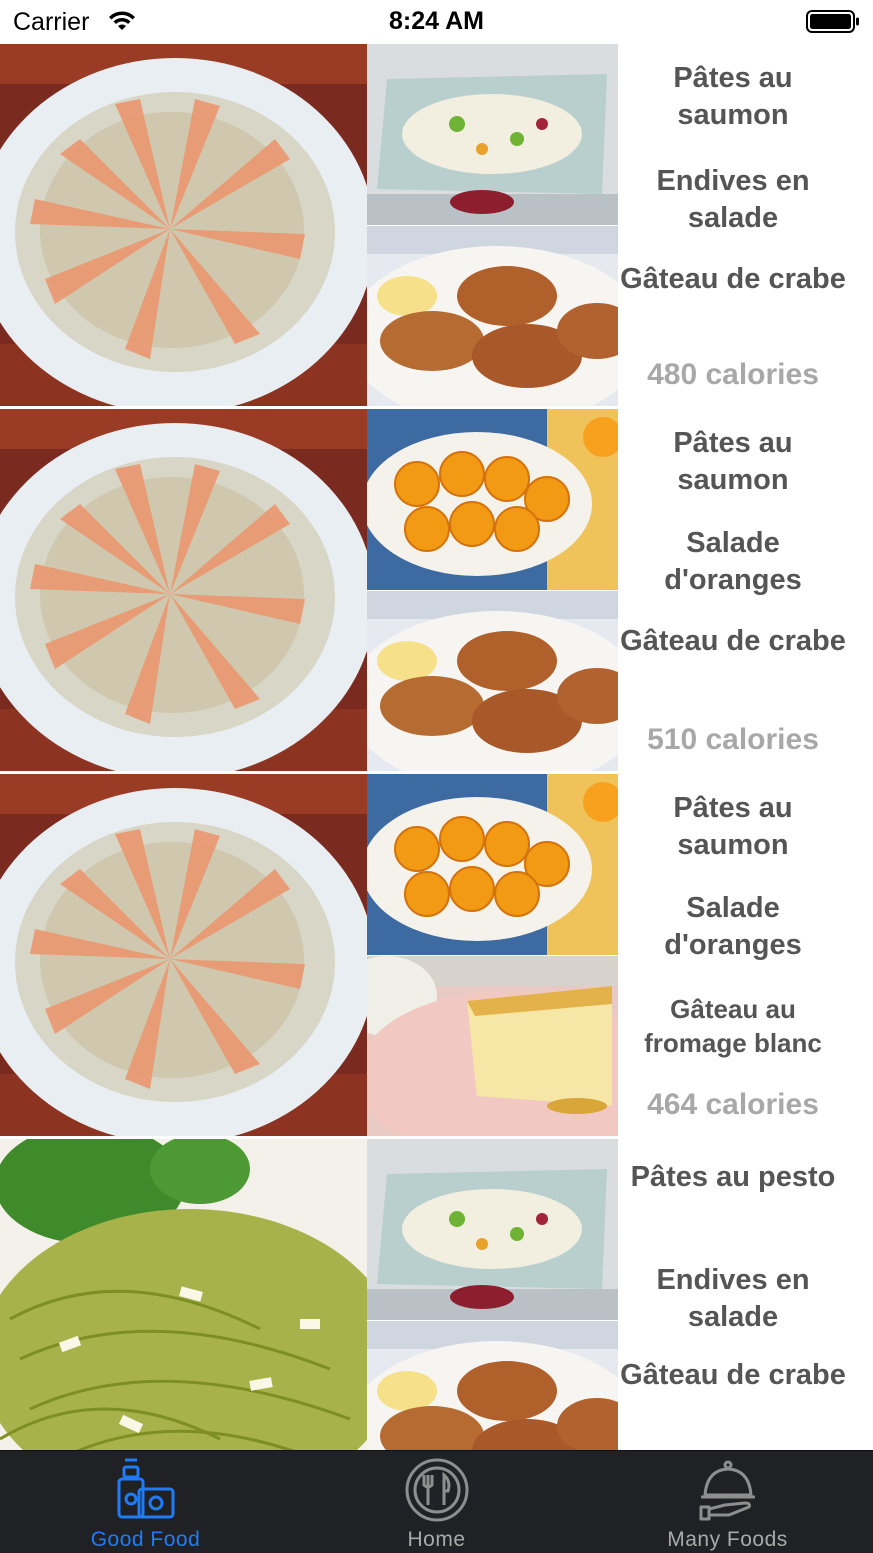  Describe the element at coordinates (833, 21) in the screenshot. I see `battery-icon` at that location.